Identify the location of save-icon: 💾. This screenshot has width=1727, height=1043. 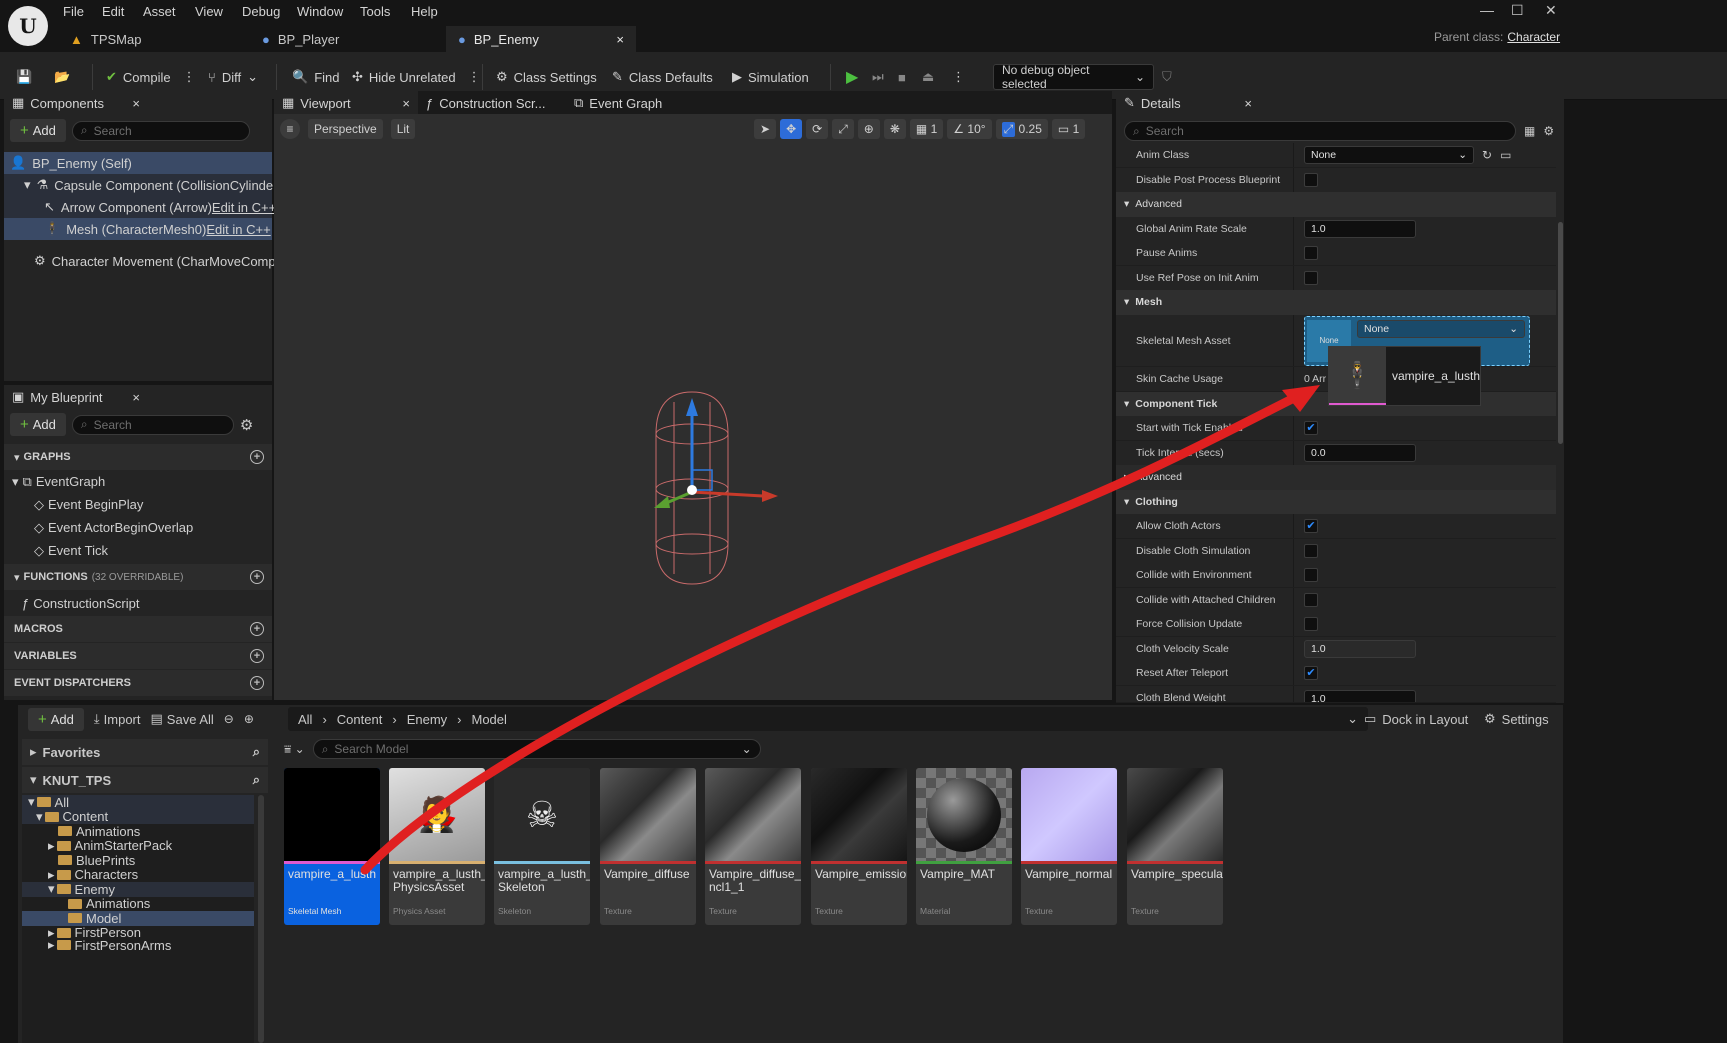
(24, 77).